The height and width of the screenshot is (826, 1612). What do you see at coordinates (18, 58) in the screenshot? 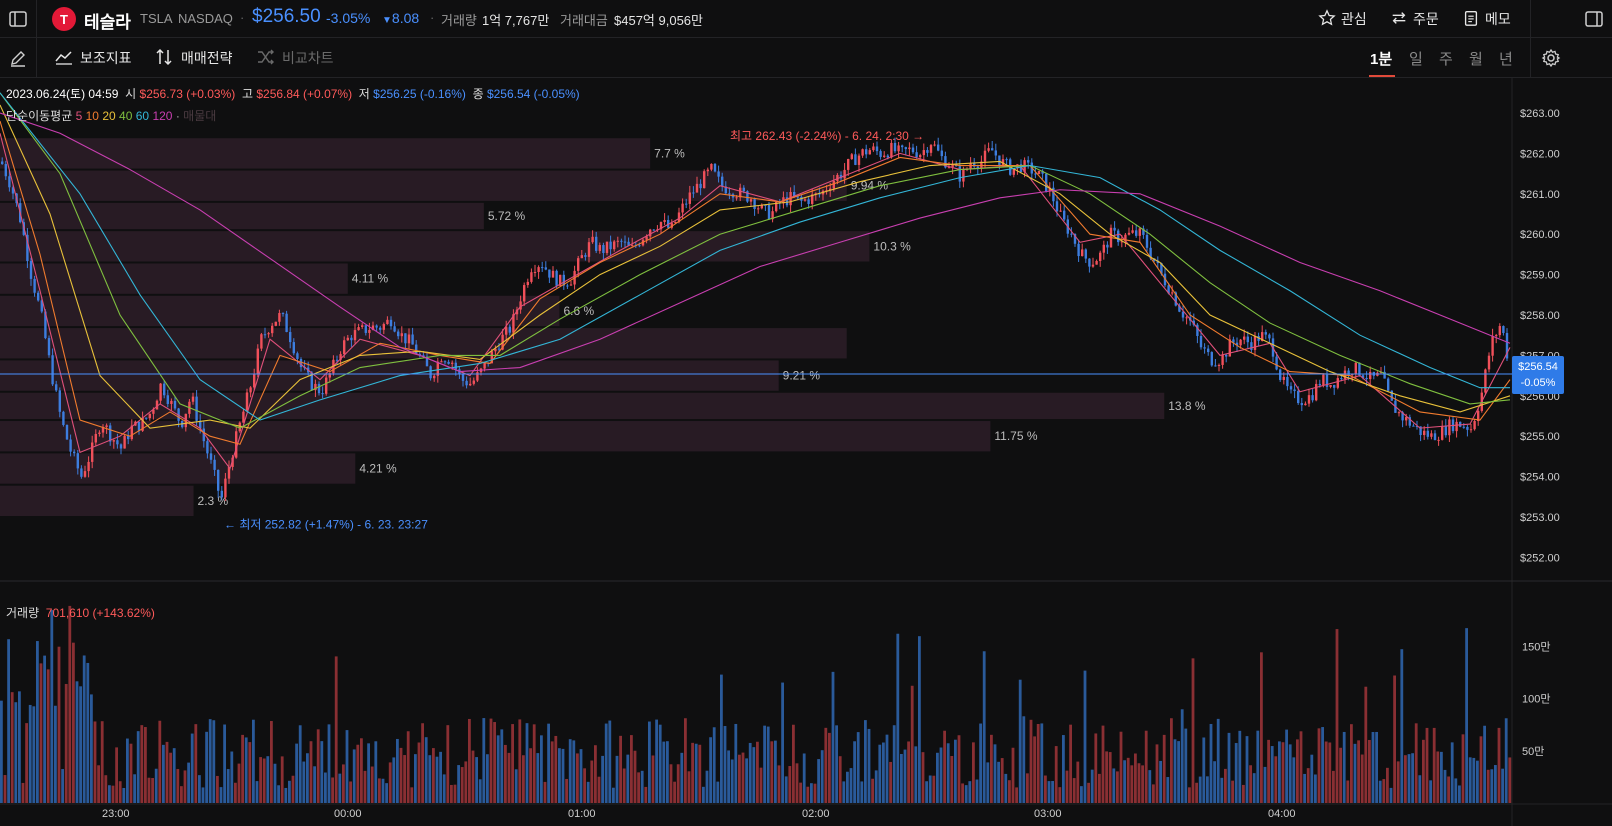
I see `pencil-icon` at bounding box center [18, 58].